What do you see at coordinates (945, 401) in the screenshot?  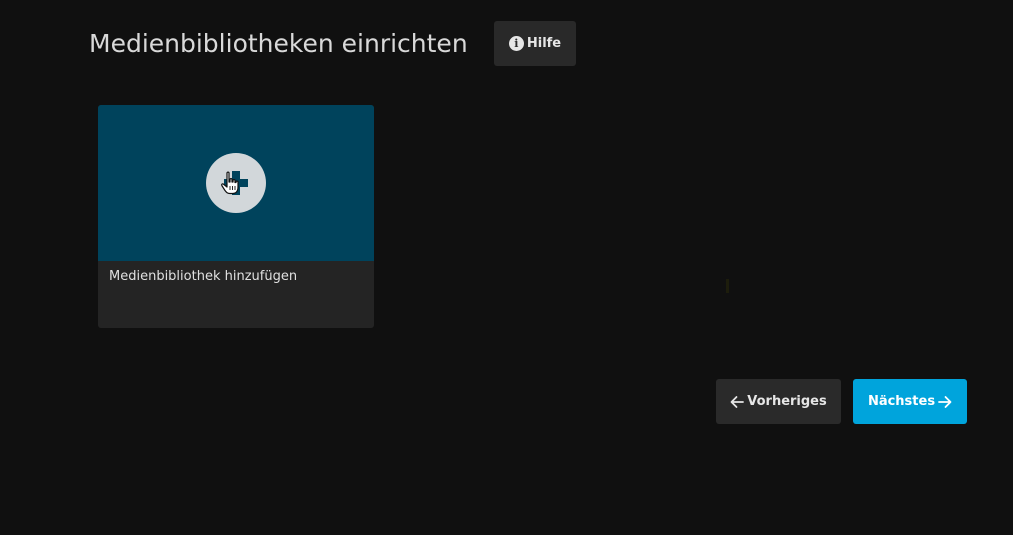 I see `arrow-right-icon` at bounding box center [945, 401].